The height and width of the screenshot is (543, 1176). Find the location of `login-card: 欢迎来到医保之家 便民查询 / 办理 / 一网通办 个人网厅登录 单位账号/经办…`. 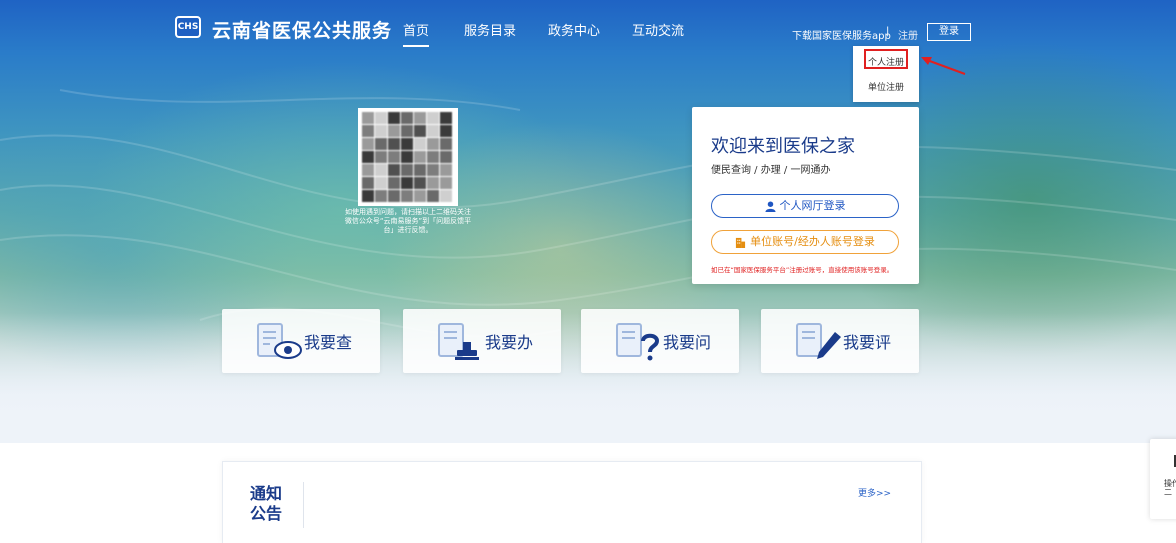

login-card: 欢迎来到医保之家 便民查询 / 办理 / 一网通办 个人网厅登录 单位账号/经办… is located at coordinates (805, 195).